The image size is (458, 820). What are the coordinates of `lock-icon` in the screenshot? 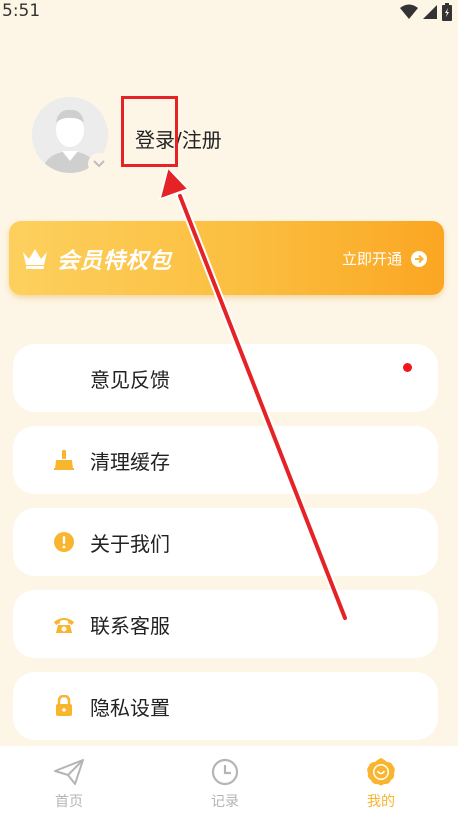 It's located at (64, 705).